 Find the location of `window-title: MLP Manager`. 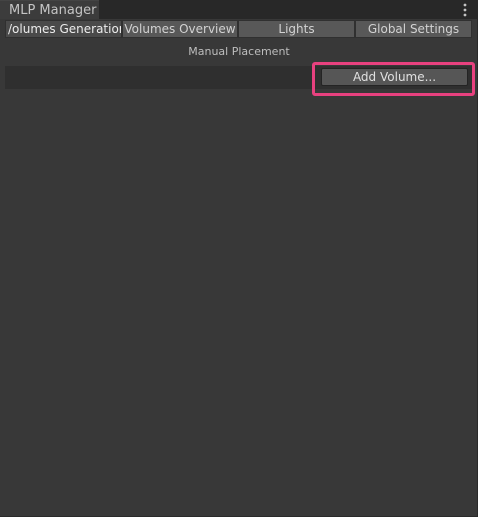

window-title: MLP Manager is located at coordinates (53, 10).